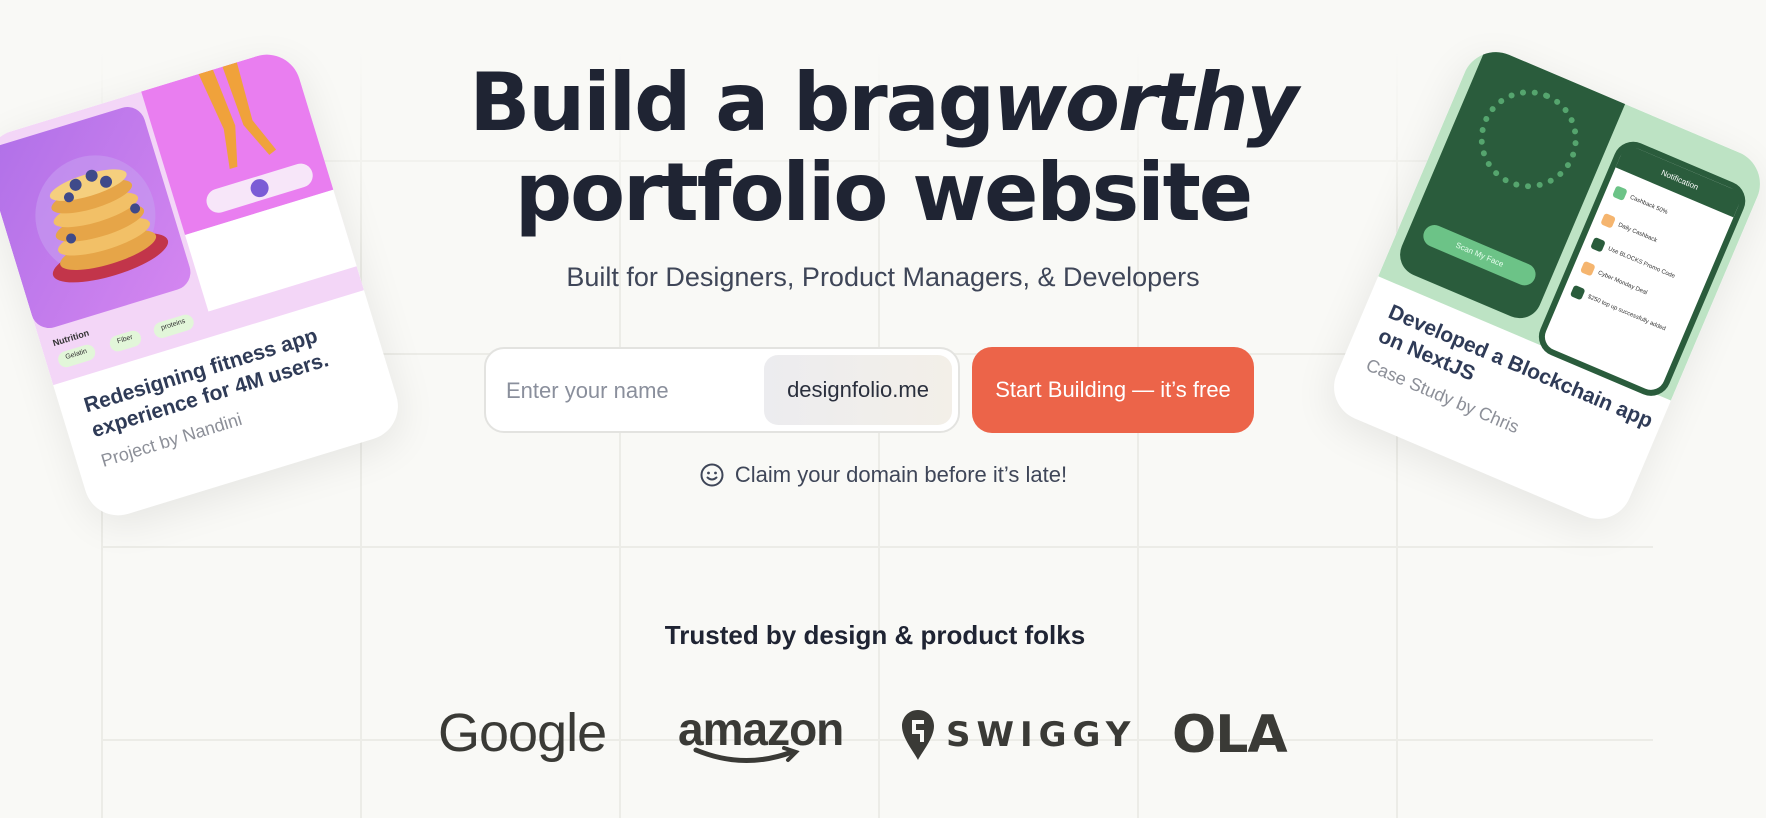 This screenshot has height=818, width=1766. What do you see at coordinates (1041, 735) in the screenshot?
I see `swiggy-logo-text: SWIGGY` at bounding box center [1041, 735].